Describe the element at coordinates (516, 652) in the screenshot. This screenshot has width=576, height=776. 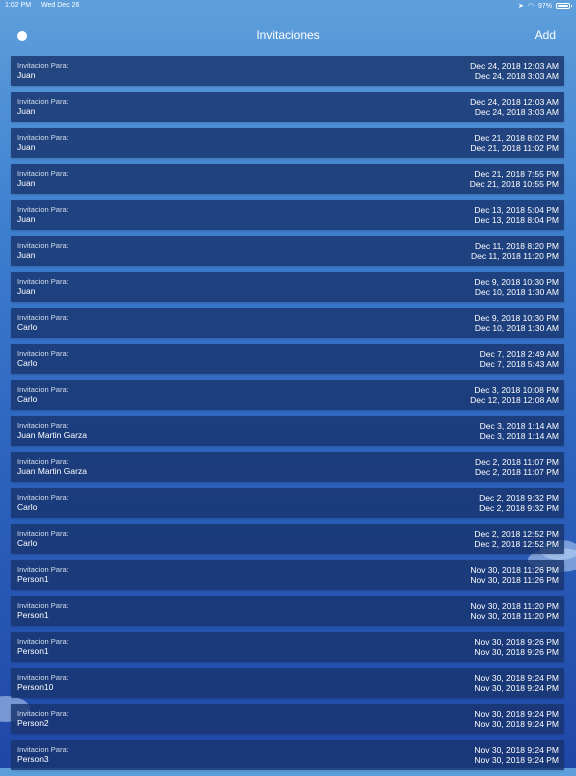
I see `end-datetime: Nov 30, 2018 9:26 PM` at that location.